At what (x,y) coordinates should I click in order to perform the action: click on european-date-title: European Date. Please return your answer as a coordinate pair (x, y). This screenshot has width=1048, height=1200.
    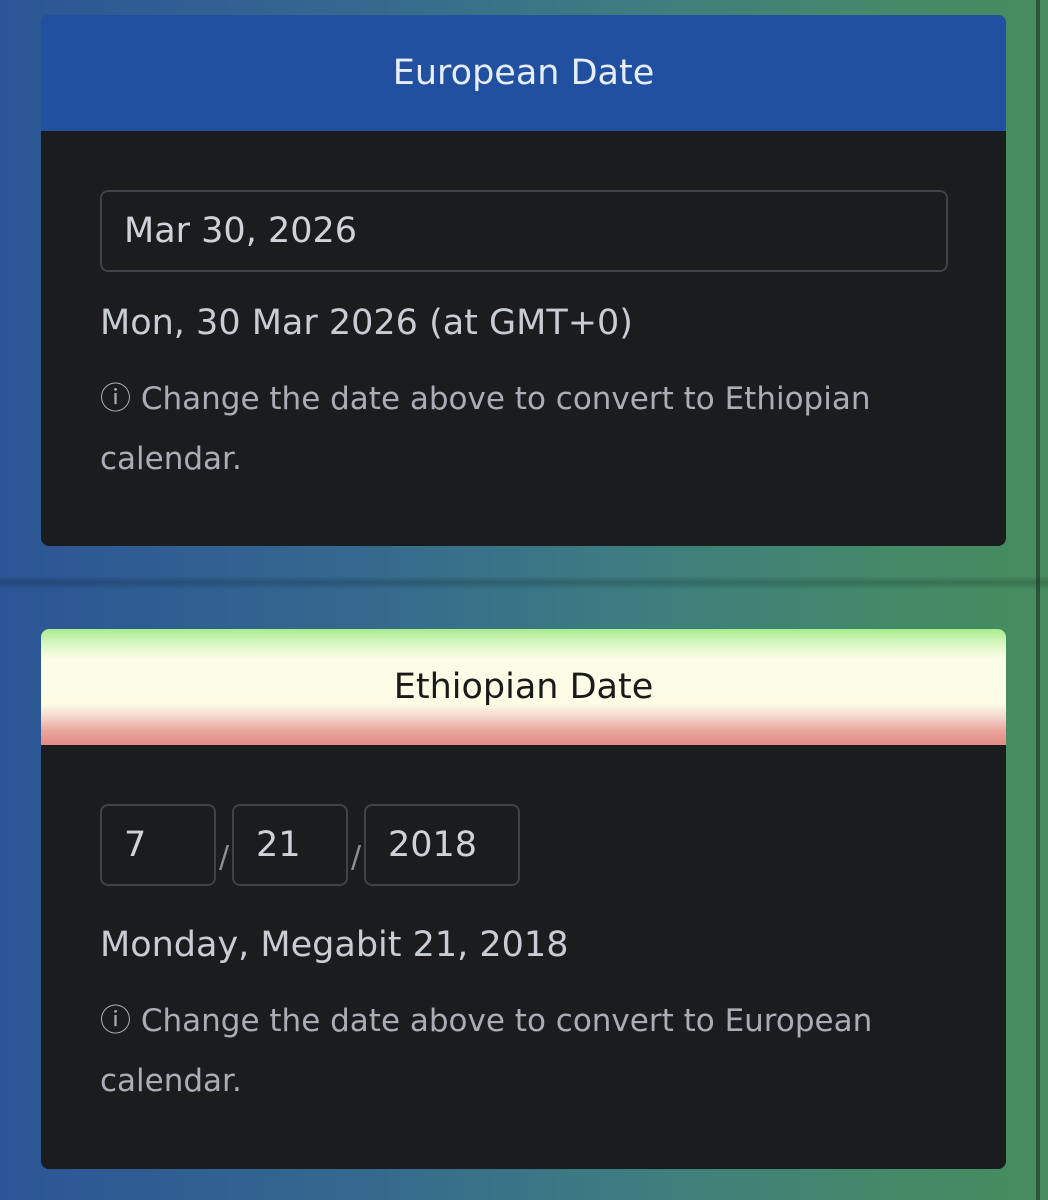
    Looking at the image, I should click on (523, 73).